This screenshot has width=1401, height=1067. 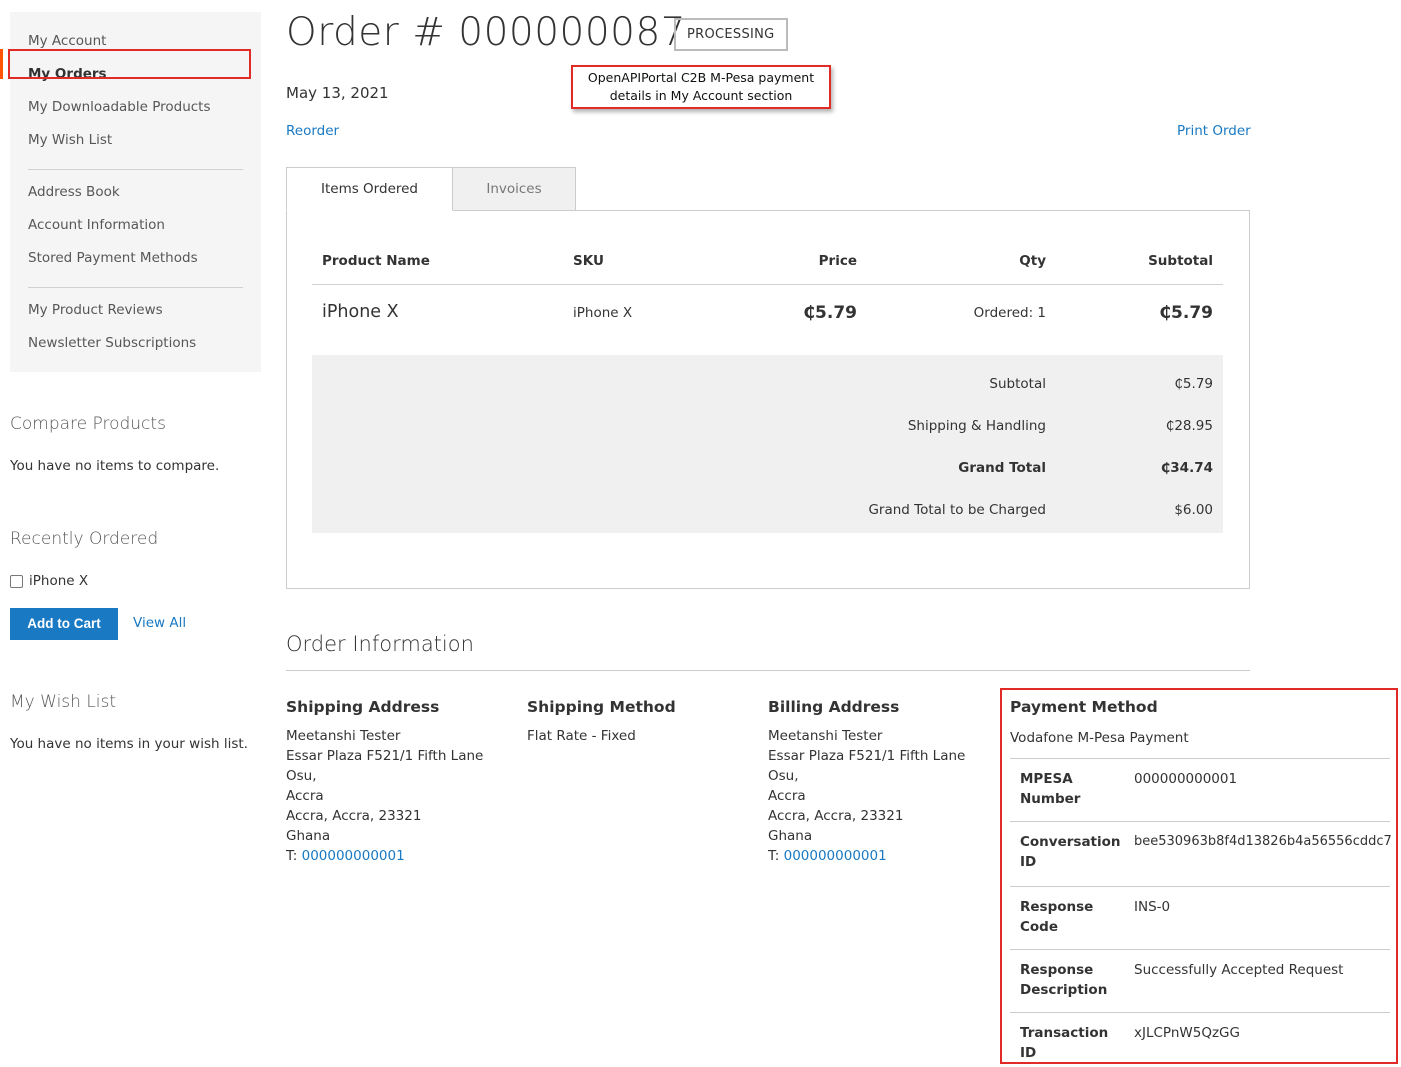 I want to click on nav-label: My Wish List, so click(x=70, y=140).